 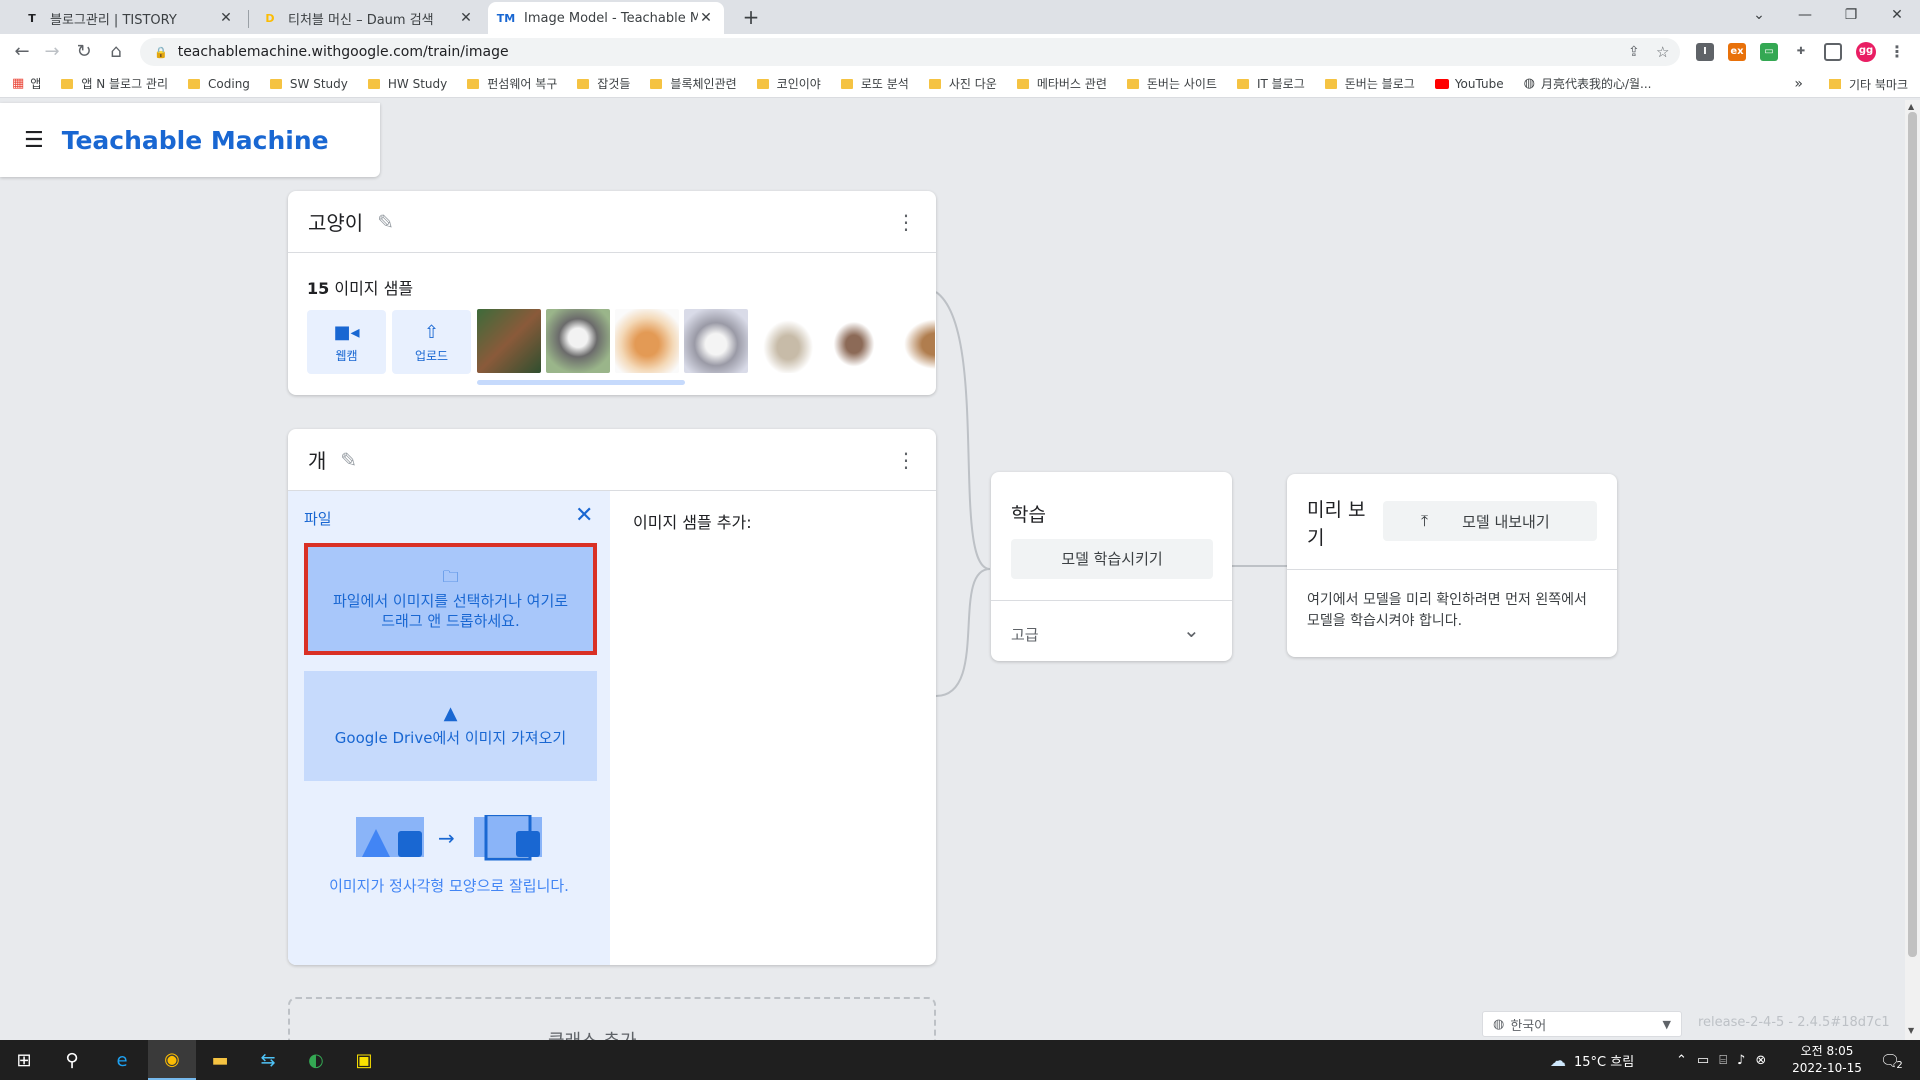 I want to click on back-icon: ←, so click(x=22, y=52).